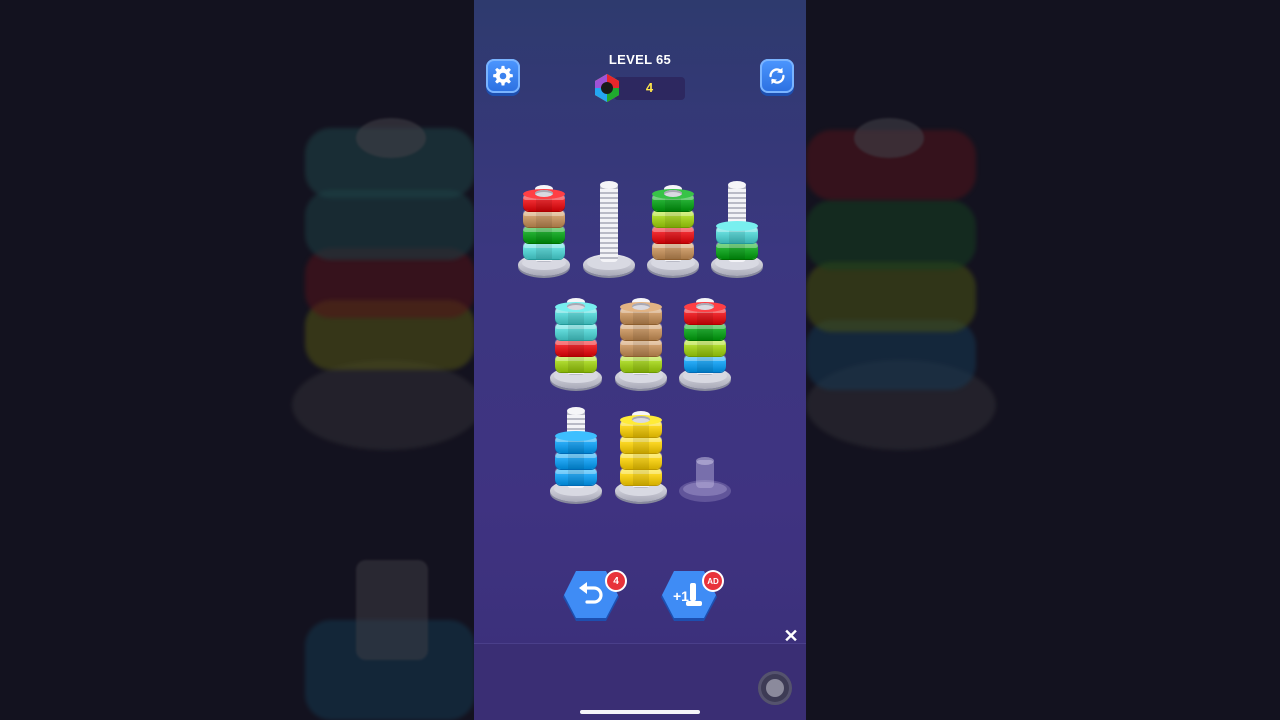 This screenshot has width=1280, height=720. Describe the element at coordinates (640, 681) in the screenshot. I see `ad-banner-area` at that location.